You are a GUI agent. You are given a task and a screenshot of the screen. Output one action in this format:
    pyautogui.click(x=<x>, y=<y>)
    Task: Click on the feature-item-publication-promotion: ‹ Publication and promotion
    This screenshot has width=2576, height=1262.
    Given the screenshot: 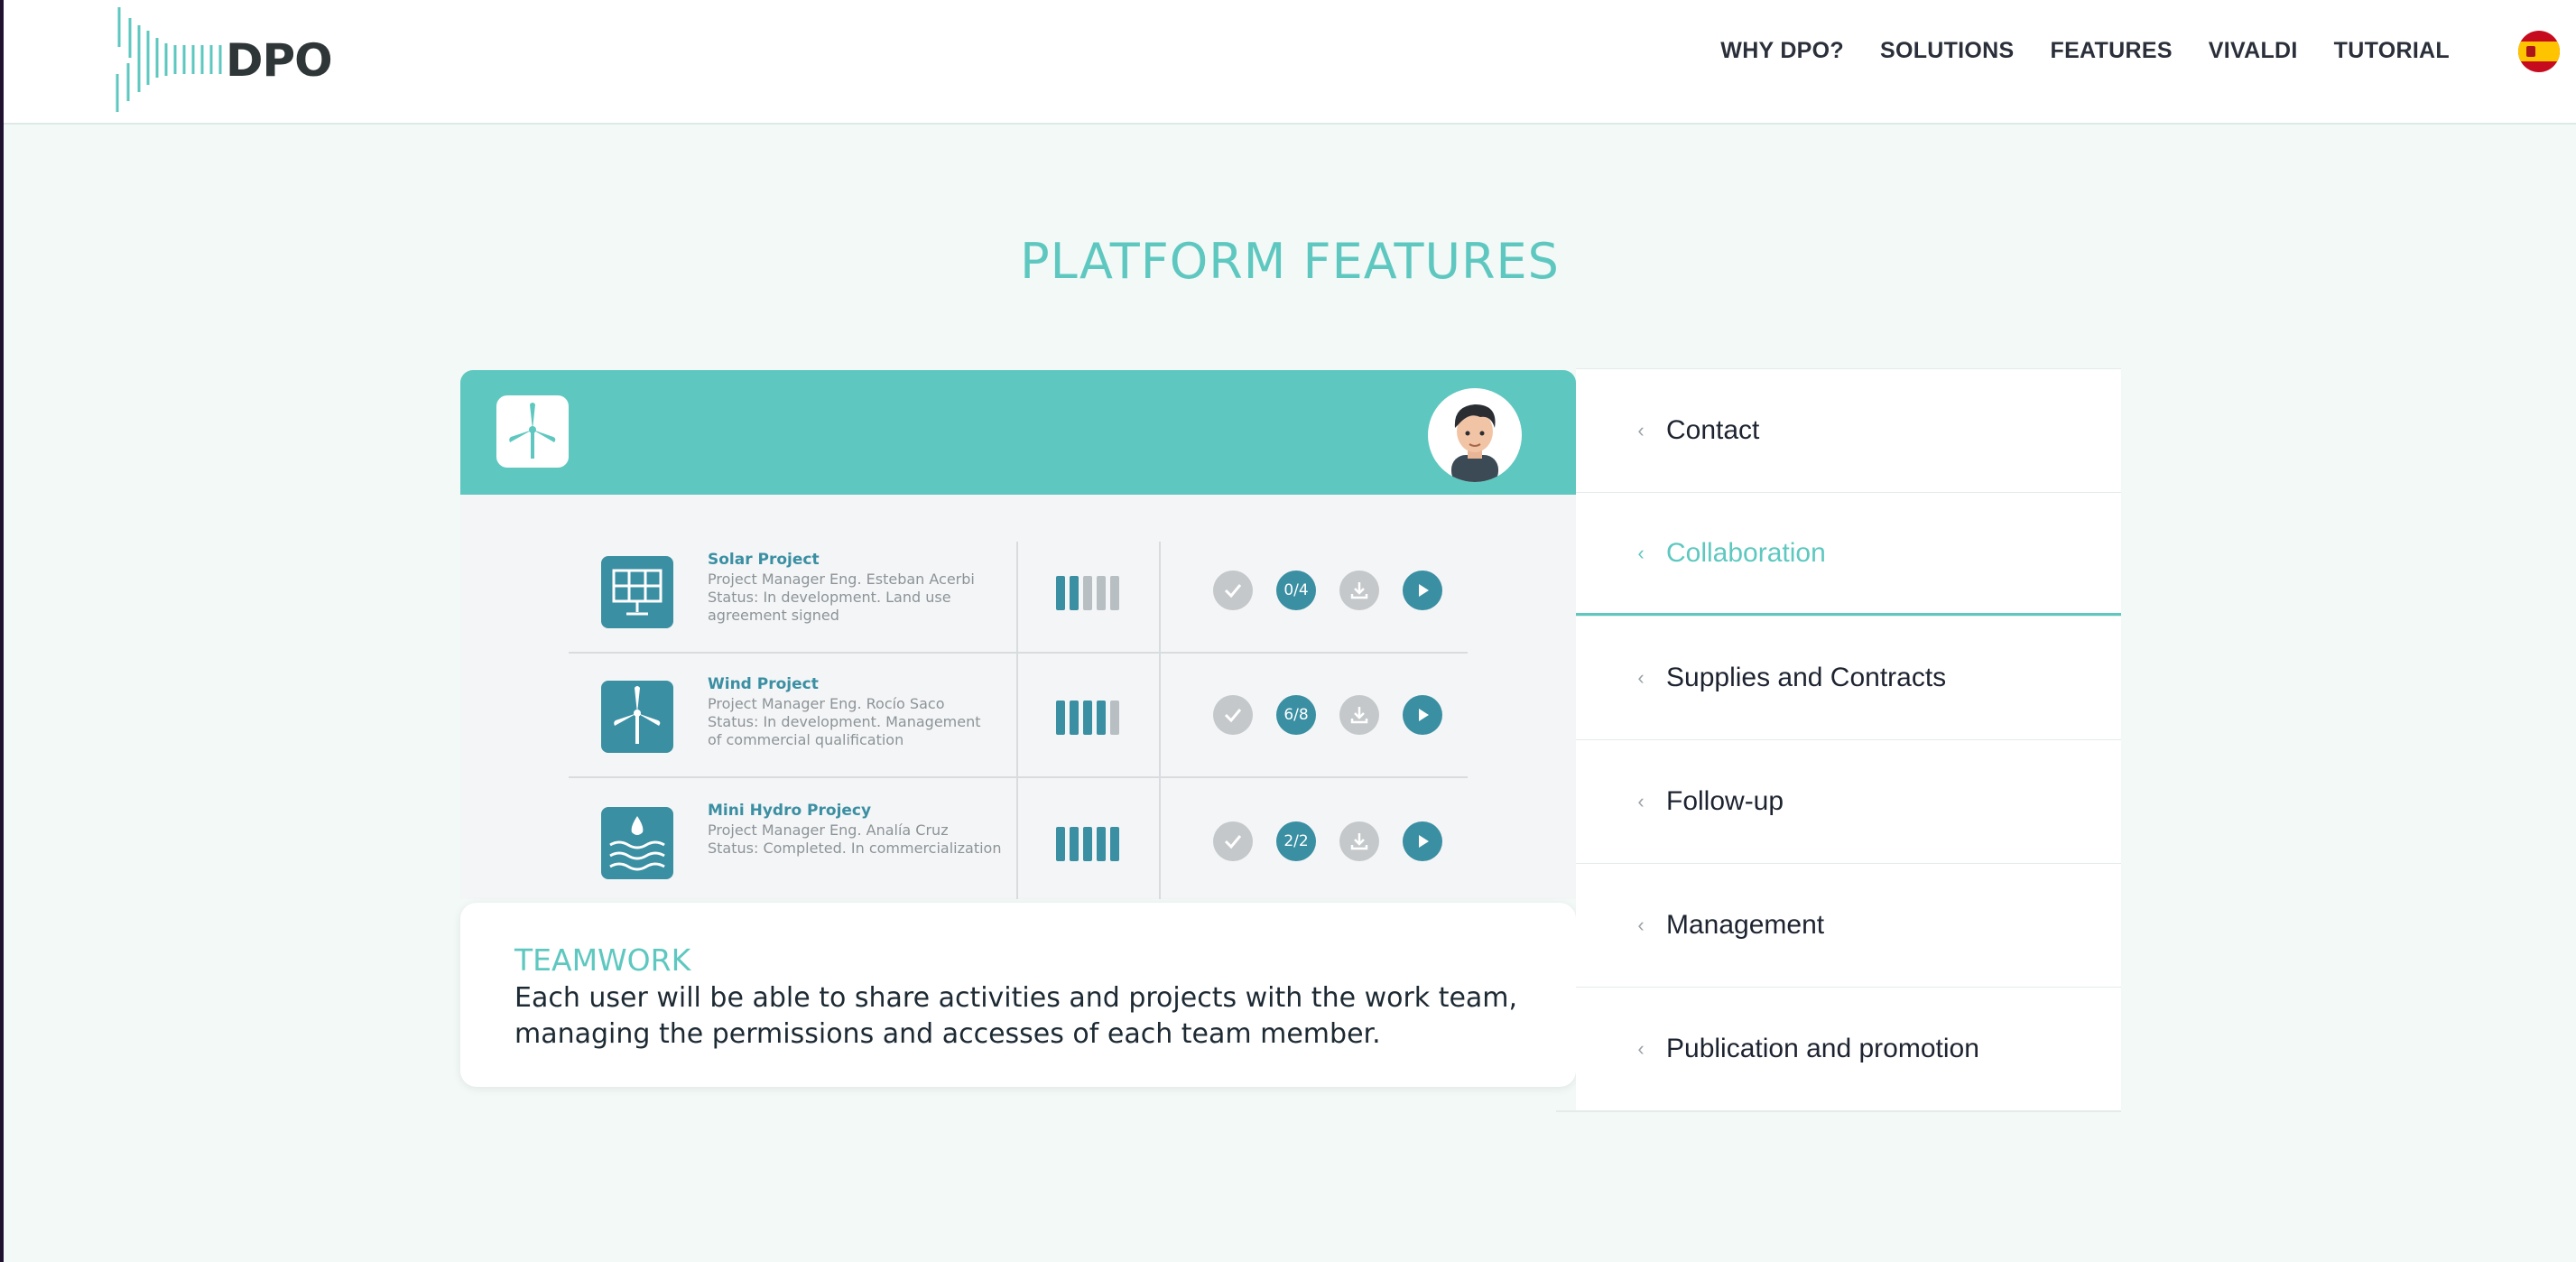 What is the action you would take?
    pyautogui.click(x=1849, y=1048)
    